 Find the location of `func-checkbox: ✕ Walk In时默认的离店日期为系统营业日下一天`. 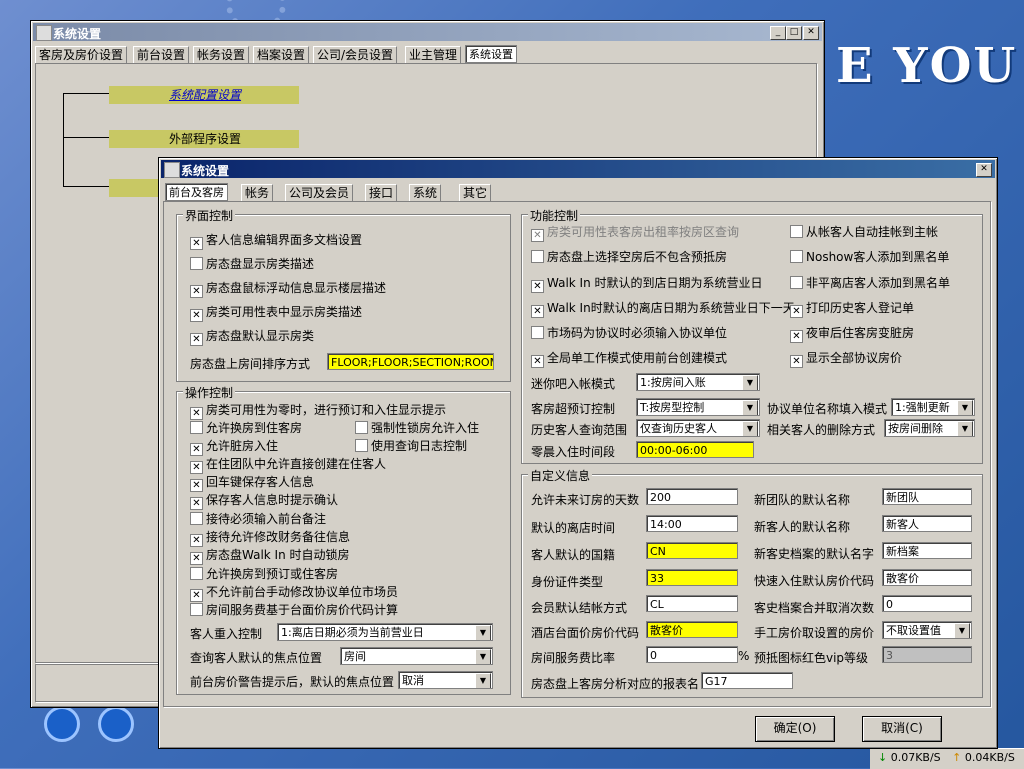

func-checkbox: ✕ Walk In时默认的离店日期为系统营业日下一天 is located at coordinates (663, 309).